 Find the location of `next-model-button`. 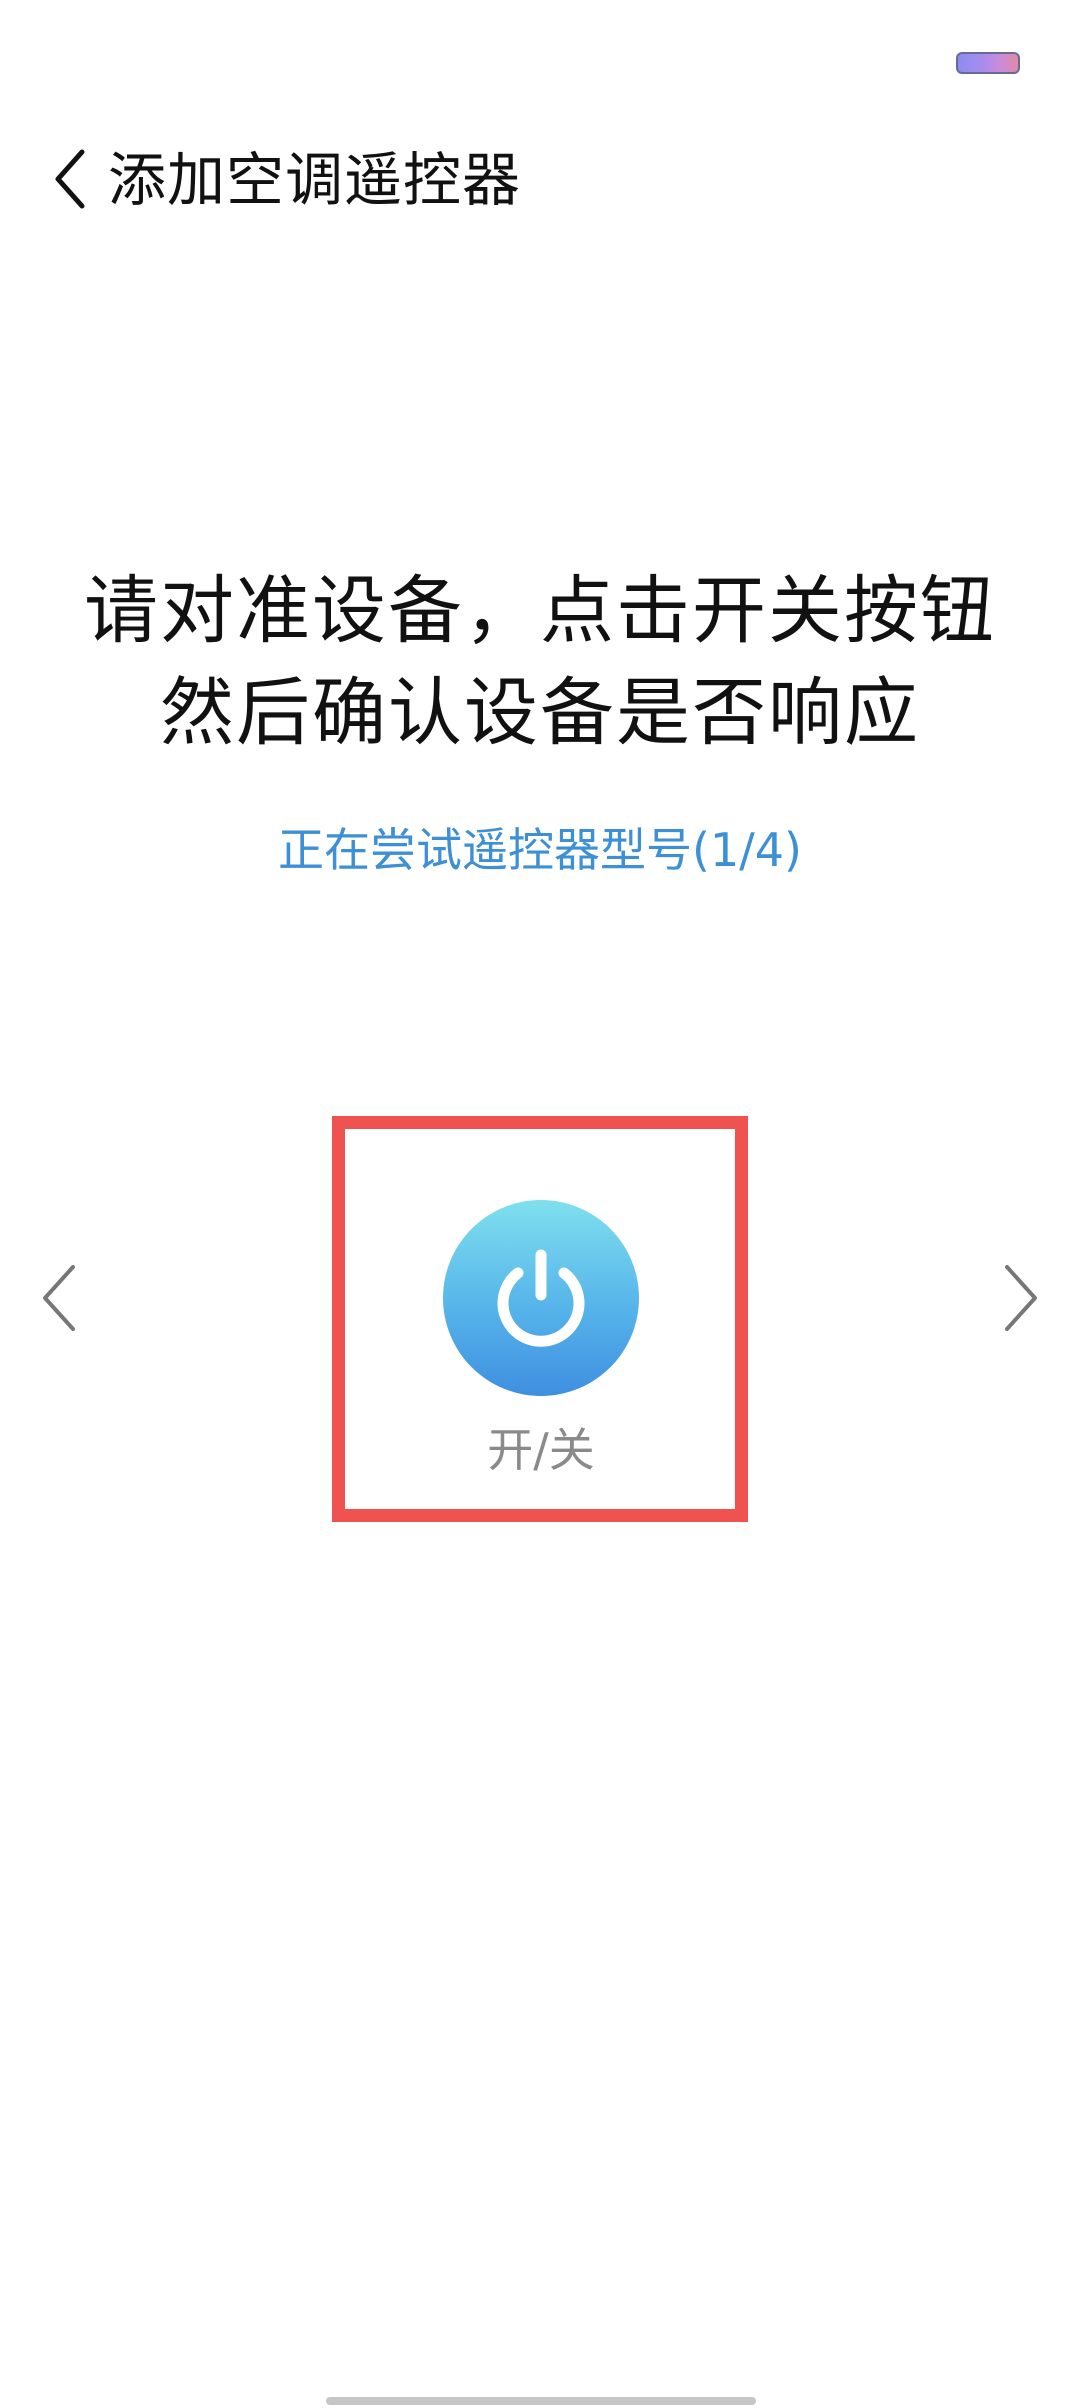

next-model-button is located at coordinates (1021, 1298).